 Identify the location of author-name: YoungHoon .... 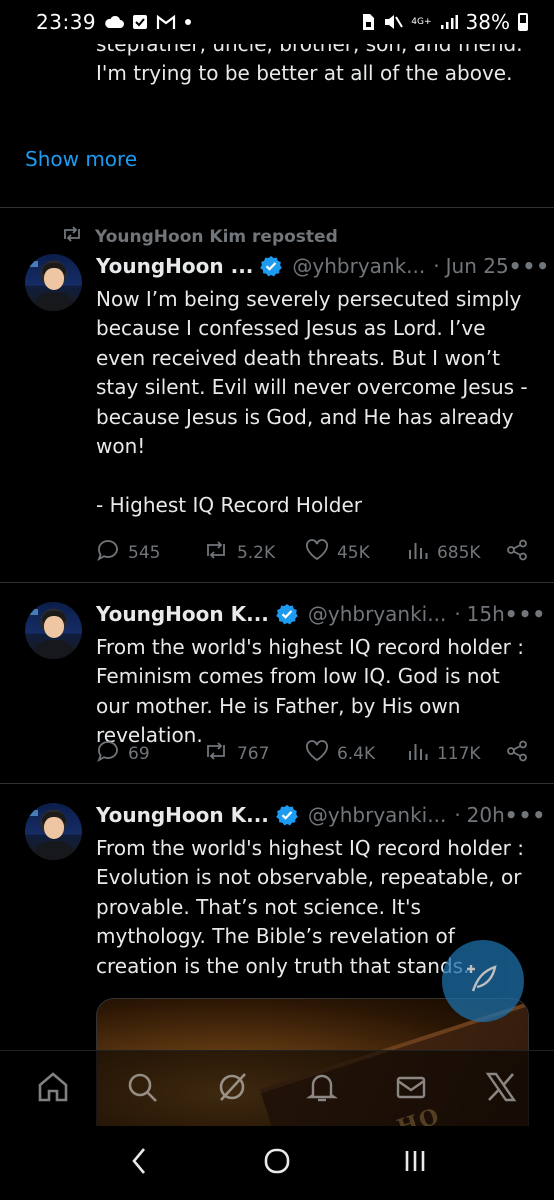
(174, 266).